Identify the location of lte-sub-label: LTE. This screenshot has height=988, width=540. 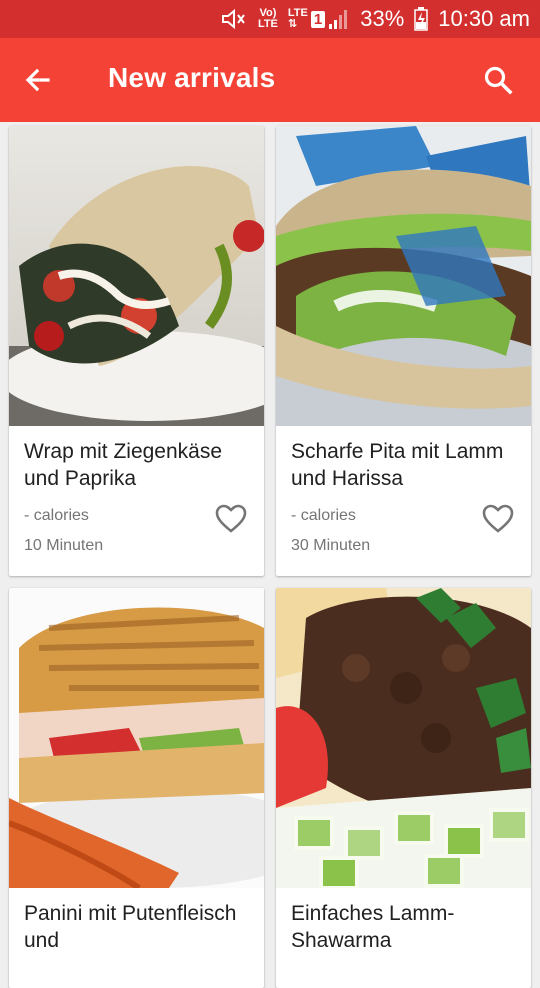
(267, 24).